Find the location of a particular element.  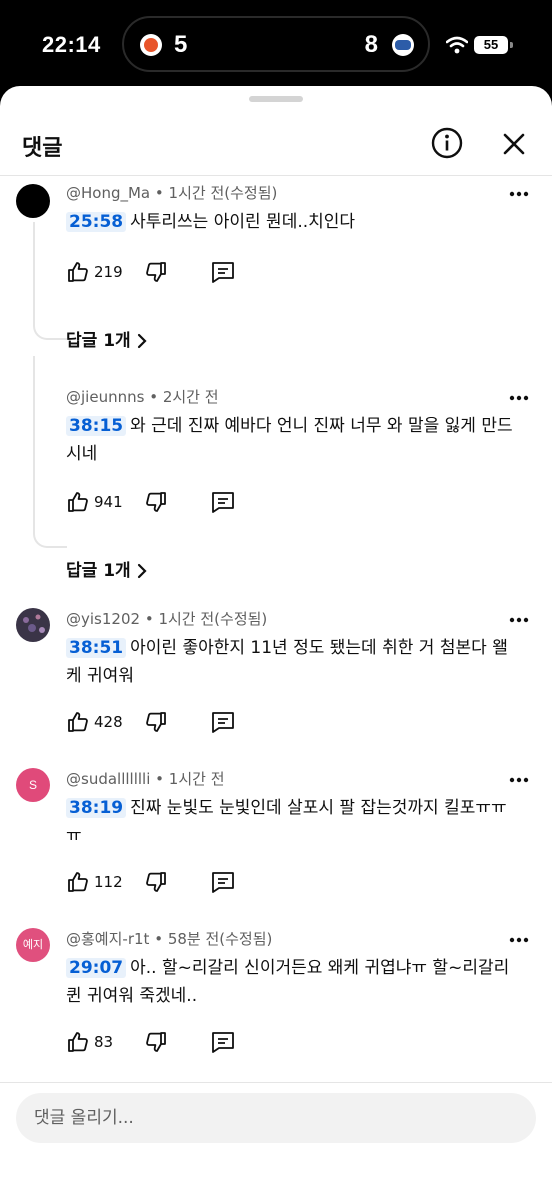

comment-author-line: @yis1202 • 1시간 전(수정됨) is located at coordinates (166, 618).